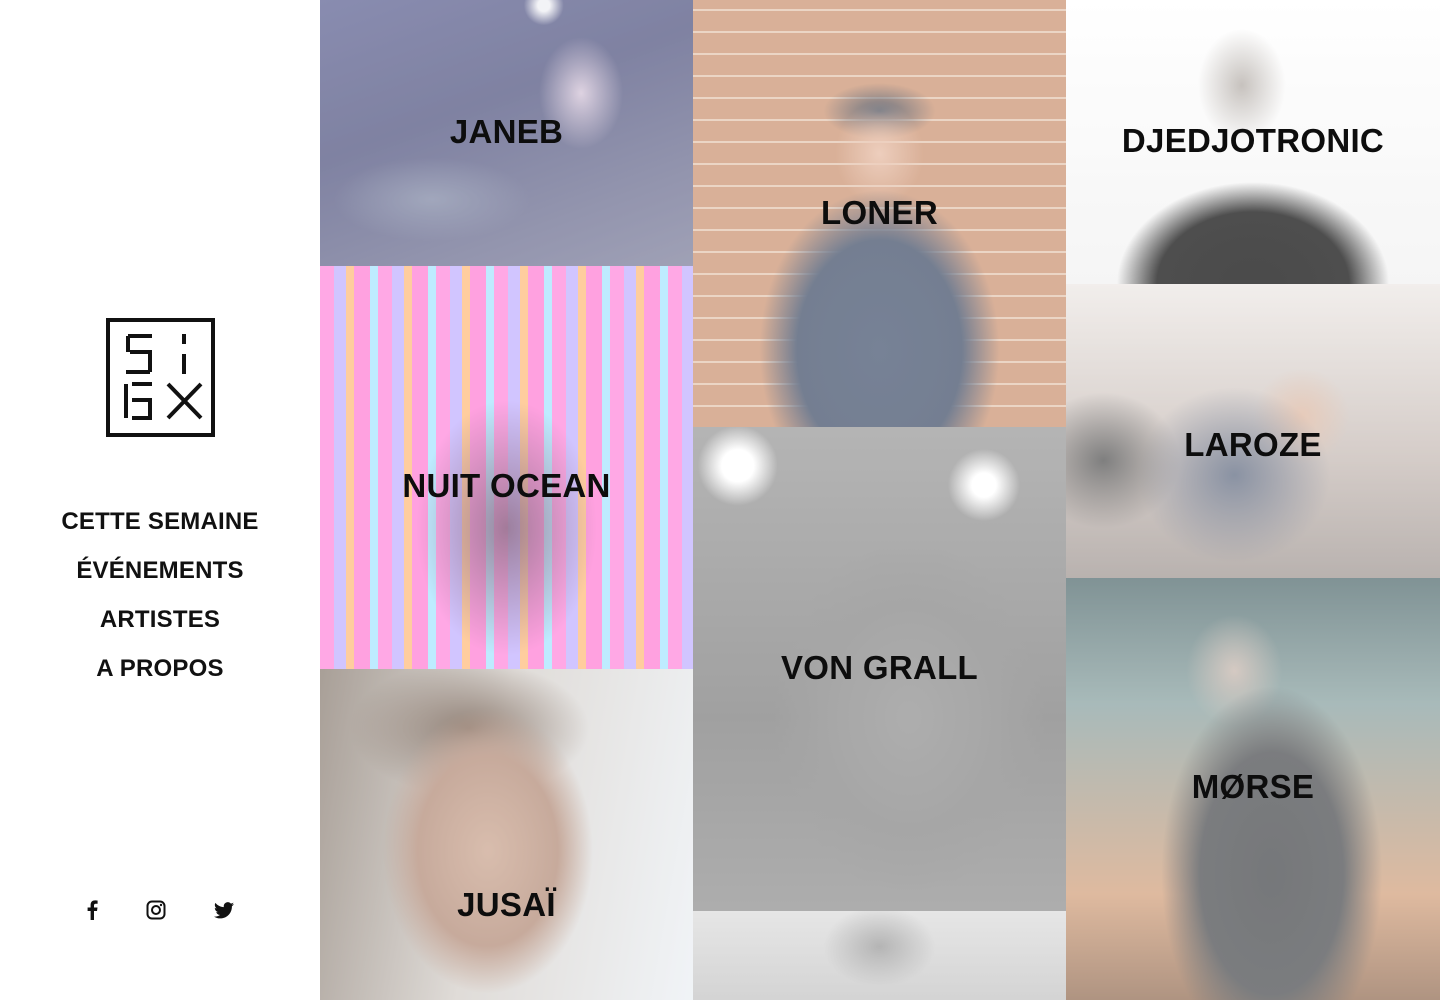 The height and width of the screenshot is (1000, 1440). Describe the element at coordinates (159, 669) in the screenshot. I see `nav-link-a-propos: A PROPOS` at that location.